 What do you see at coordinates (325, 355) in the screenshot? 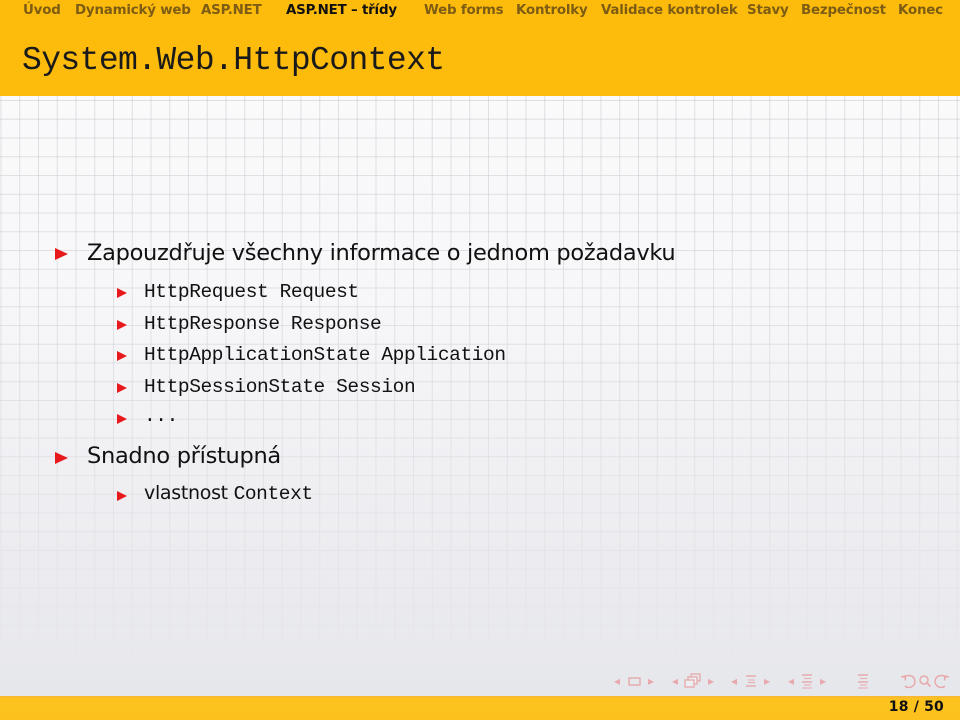
I see `sub-bullet-text: HttpApplicationState Application` at bounding box center [325, 355].